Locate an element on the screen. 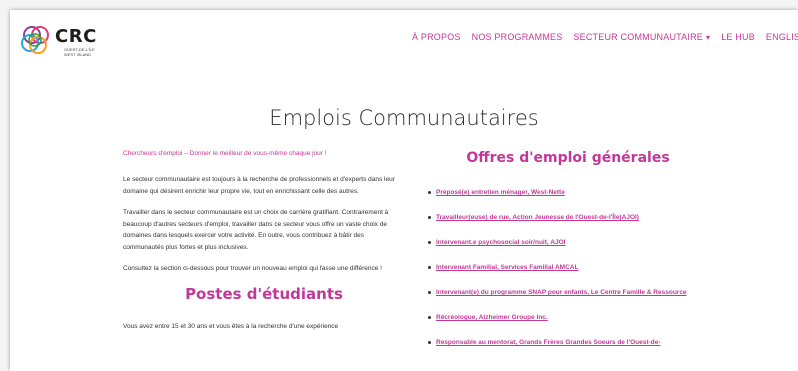  logo-name: CRC is located at coordinates (76, 36).